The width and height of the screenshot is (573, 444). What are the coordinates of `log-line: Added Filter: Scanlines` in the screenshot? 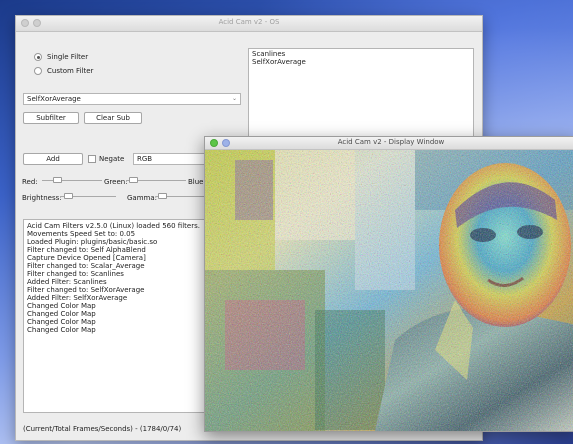 It's located at (67, 282).